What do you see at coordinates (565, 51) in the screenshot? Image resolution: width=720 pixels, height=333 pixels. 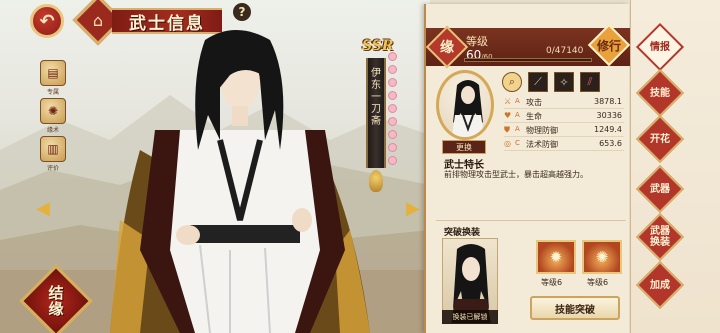 I see `exp-text: 0/47140` at bounding box center [565, 51].